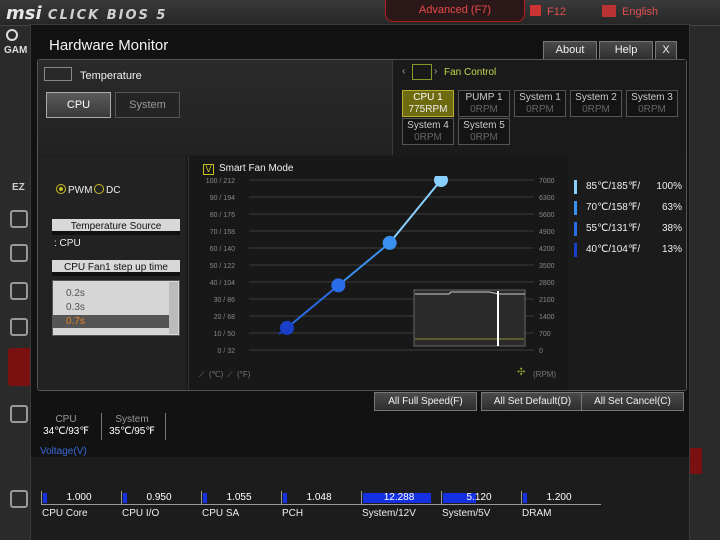 This screenshot has height=540, width=720. What do you see at coordinates (20, 367) in the screenshot?
I see `hardware-monitor-icon` at bounding box center [20, 367].